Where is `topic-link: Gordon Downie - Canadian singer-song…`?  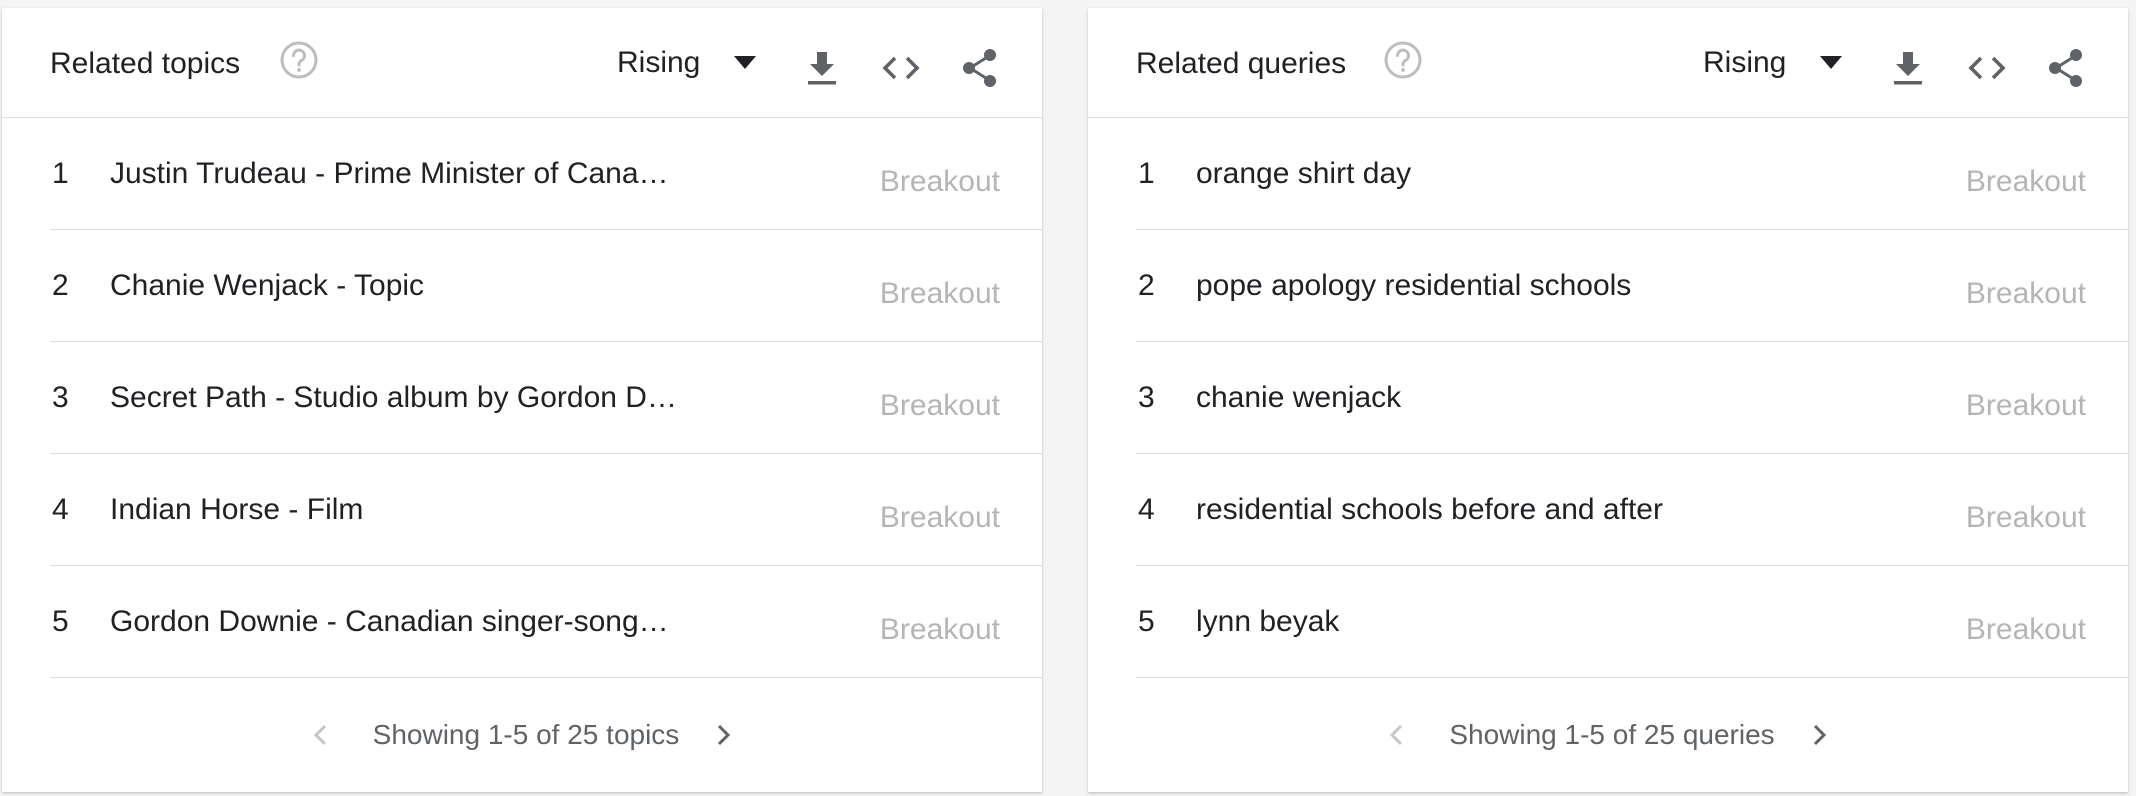
topic-link: Gordon Downie - Canadian singer-song… is located at coordinates (389, 622).